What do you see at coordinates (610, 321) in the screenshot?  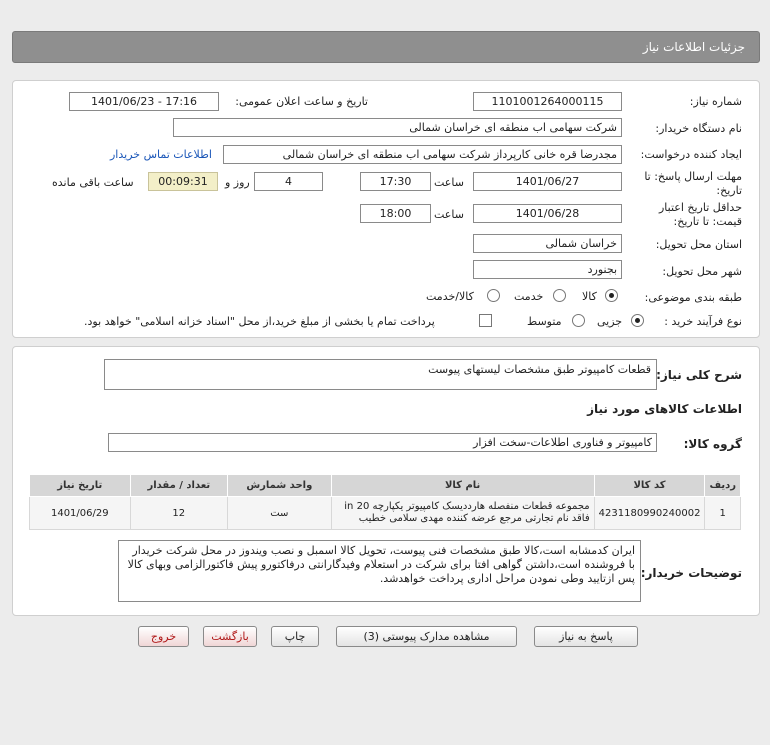 I see `purchase-minor-label: جزيی` at bounding box center [610, 321].